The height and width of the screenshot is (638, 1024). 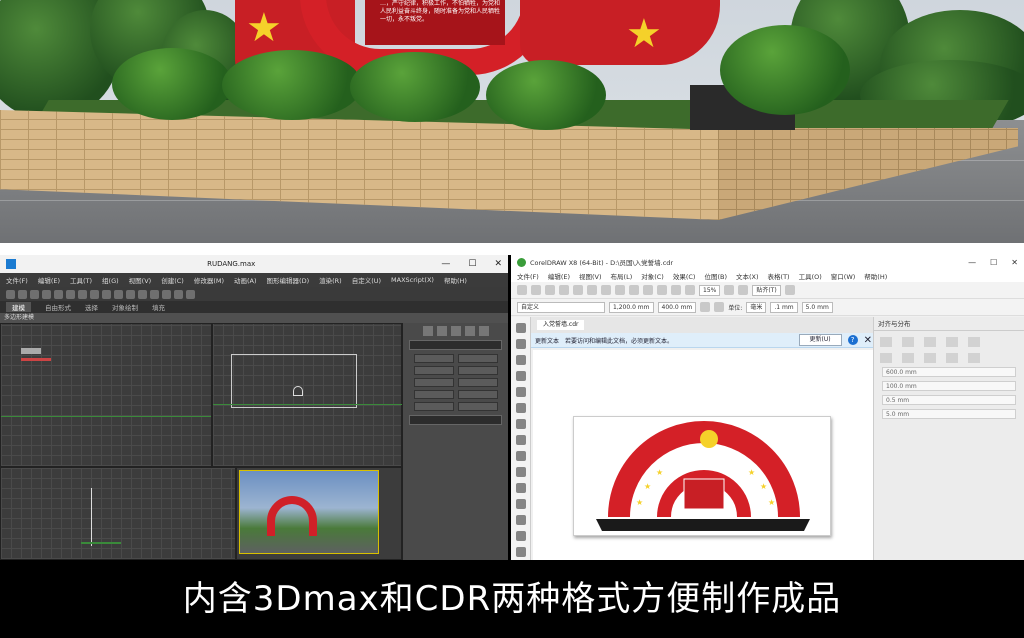 I want to click on menu-modifiers: 修改器(M), so click(x=209, y=280).